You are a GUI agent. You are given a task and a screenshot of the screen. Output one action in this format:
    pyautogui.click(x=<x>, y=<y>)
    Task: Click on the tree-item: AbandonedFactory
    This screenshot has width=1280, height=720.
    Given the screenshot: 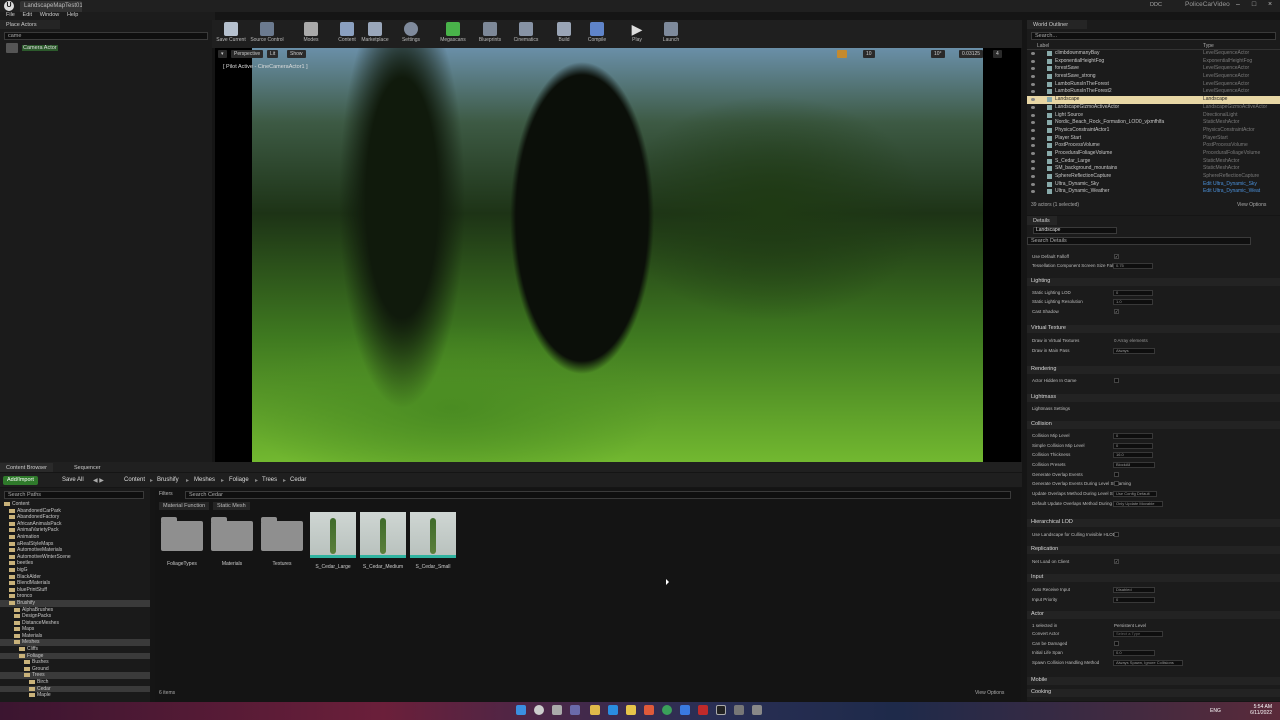 What is the action you would take?
    pyautogui.click(x=75, y=517)
    